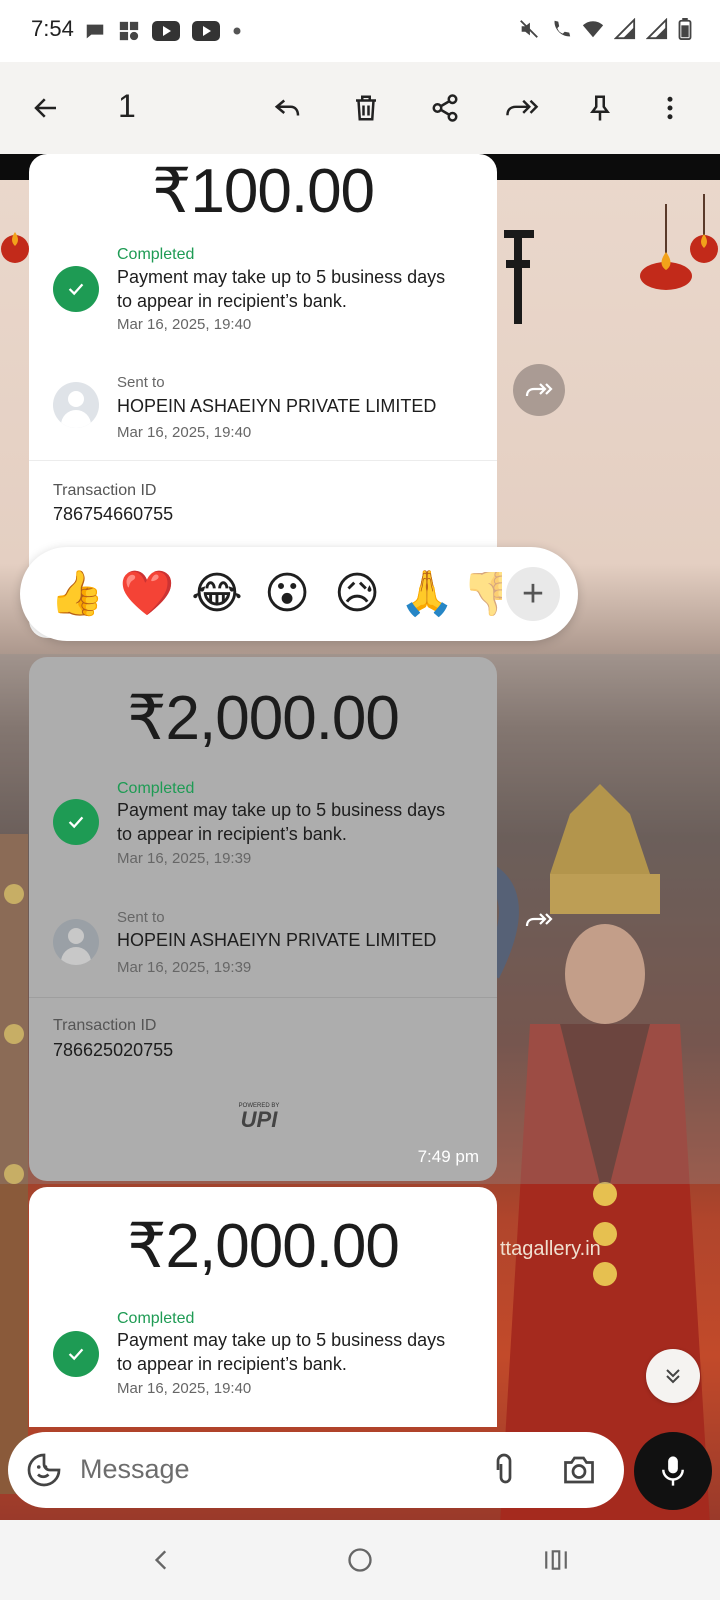 The height and width of the screenshot is (1600, 720). Describe the element at coordinates (184, 432) in the screenshot. I see `sent-time: Mar 16, 2025, 19:40` at that location.